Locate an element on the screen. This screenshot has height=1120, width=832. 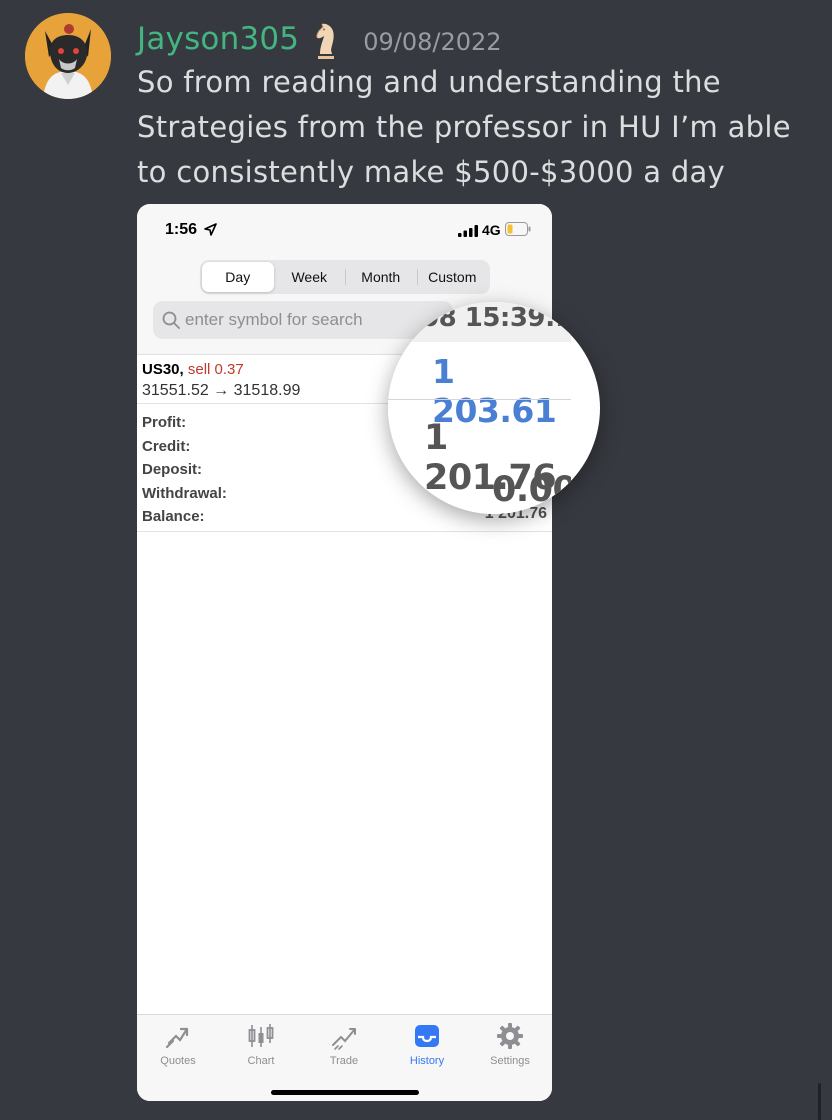
search-icon is located at coordinates (171, 320).